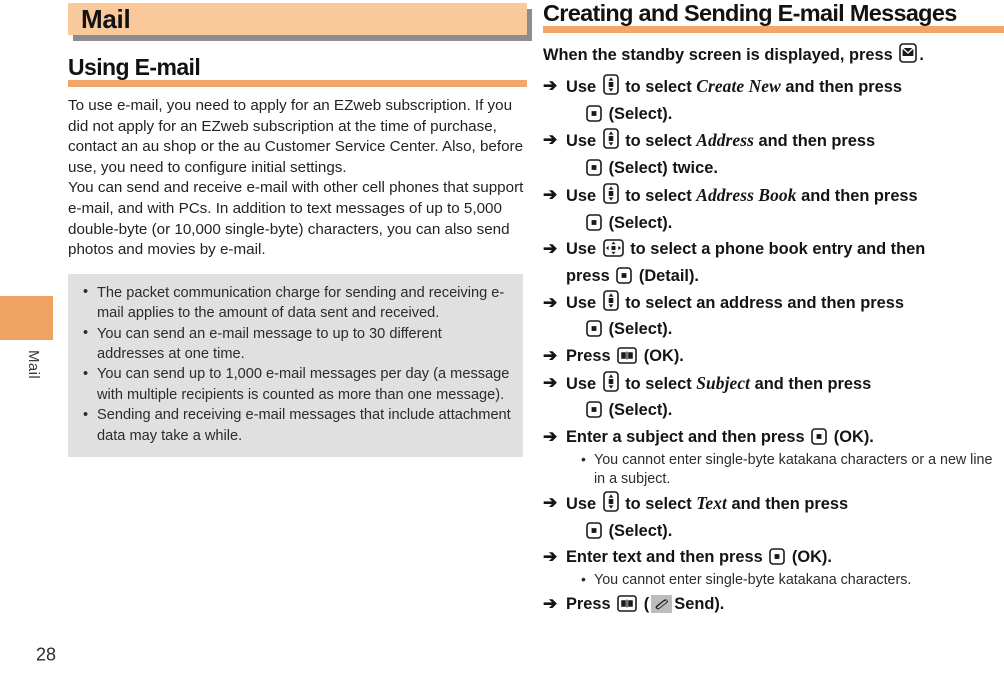 The image size is (1004, 674). Describe the element at coordinates (764, 302) in the screenshot. I see `step-text: to select an address and then press` at that location.